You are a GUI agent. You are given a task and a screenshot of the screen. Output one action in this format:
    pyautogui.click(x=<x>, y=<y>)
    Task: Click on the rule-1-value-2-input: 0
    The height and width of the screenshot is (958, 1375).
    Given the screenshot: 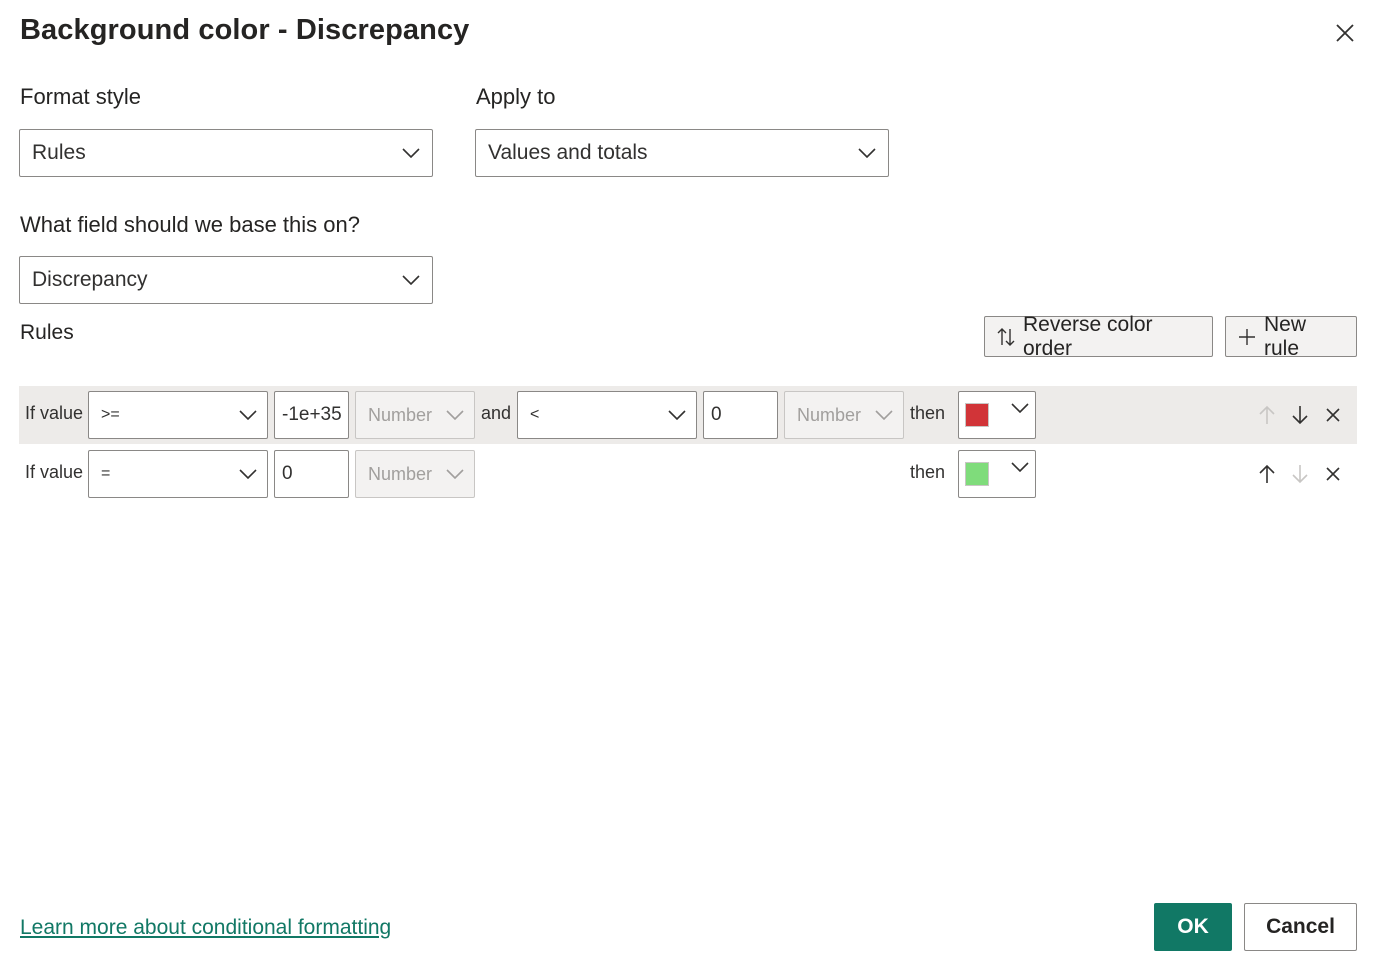 What is the action you would take?
    pyautogui.click(x=740, y=415)
    